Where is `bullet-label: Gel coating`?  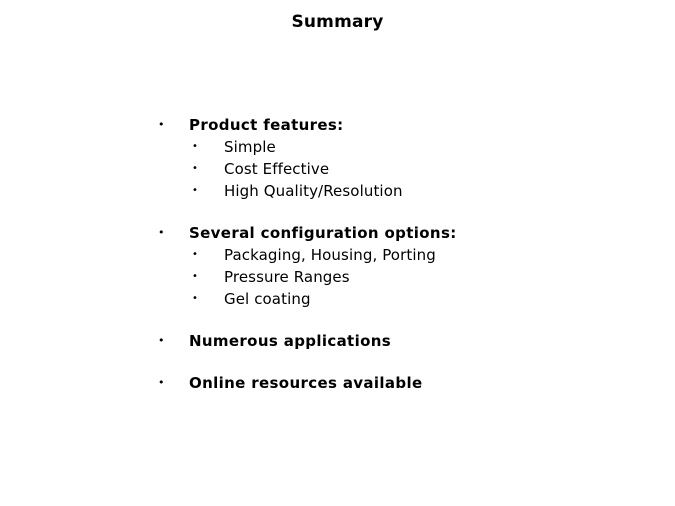
bullet-label: Gel coating is located at coordinates (267, 299).